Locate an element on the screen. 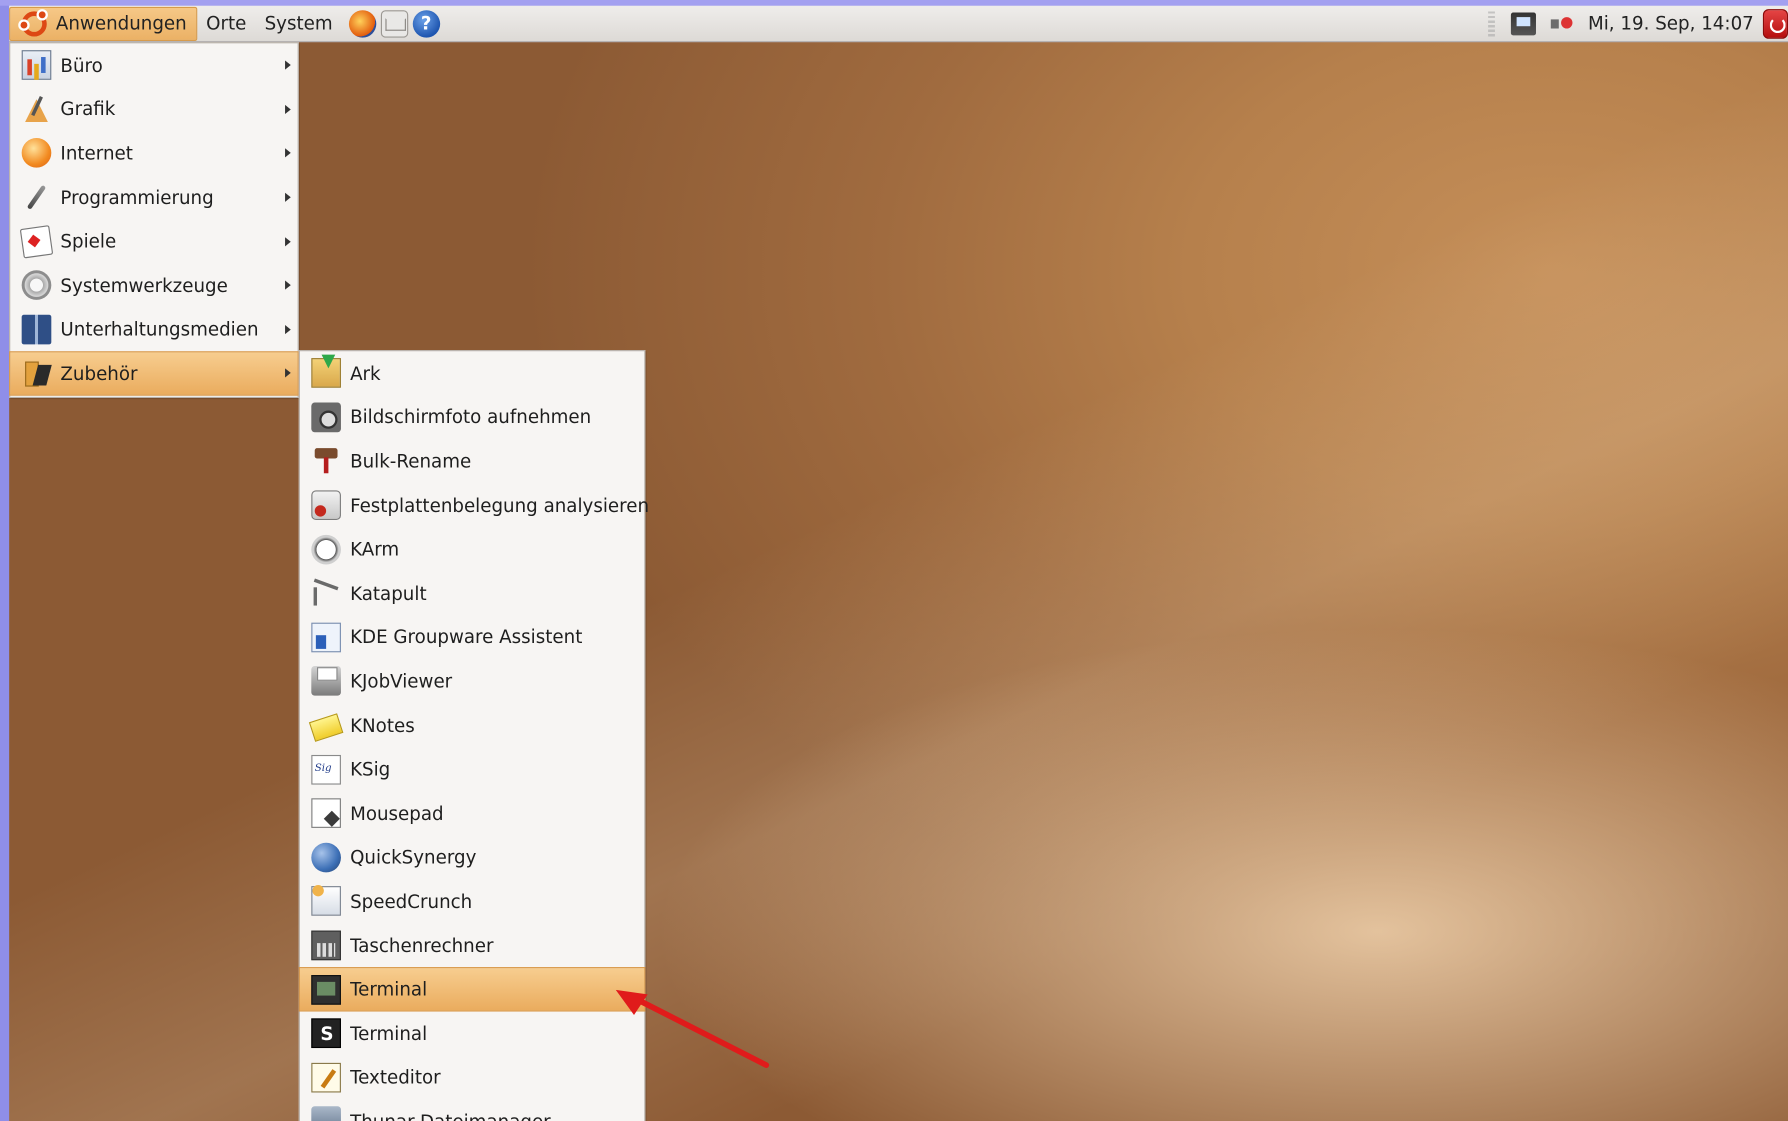 This screenshot has width=1788, height=1121. menu-item-ark: Ark is located at coordinates (472, 373).